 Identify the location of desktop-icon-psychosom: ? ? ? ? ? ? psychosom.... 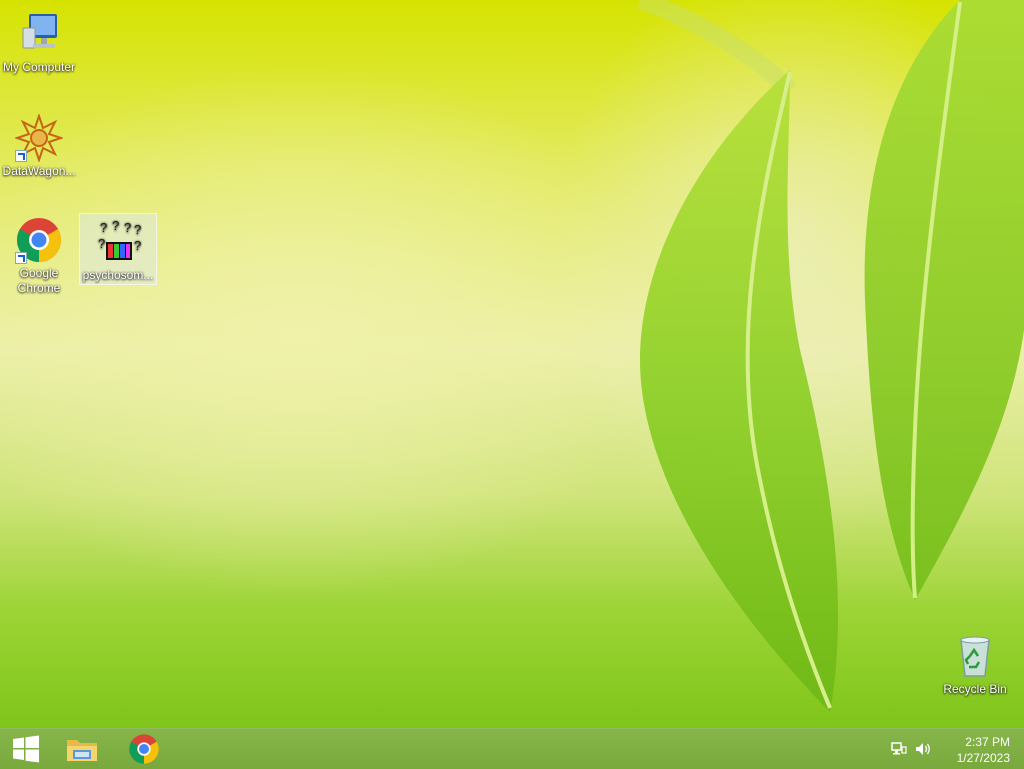
(118, 249).